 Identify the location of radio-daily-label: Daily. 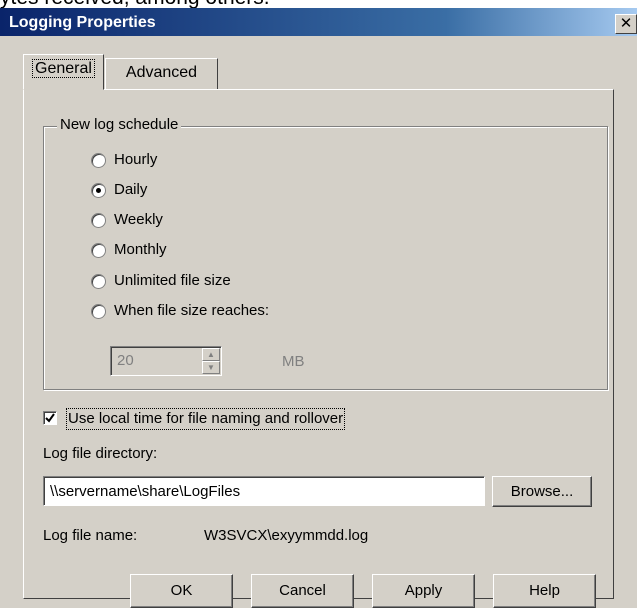
(131, 189).